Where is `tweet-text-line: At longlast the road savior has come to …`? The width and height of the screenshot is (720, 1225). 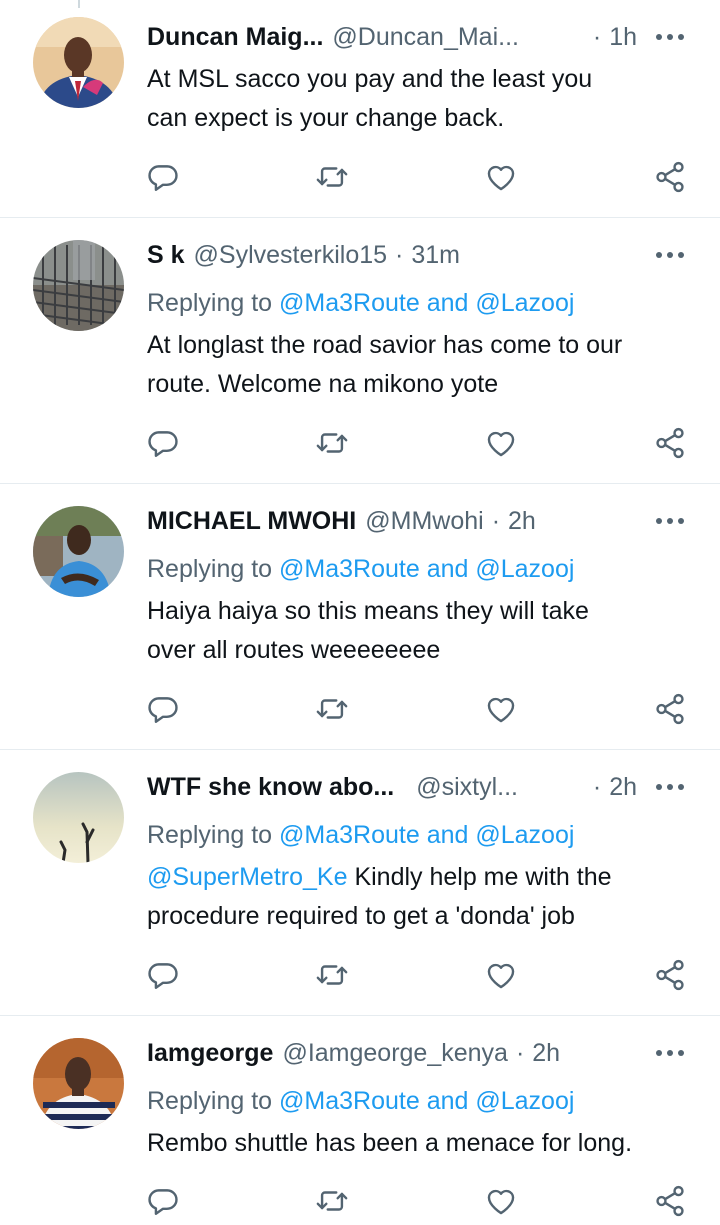
tweet-text-line: At longlast the road savior has come to … is located at coordinates (385, 345).